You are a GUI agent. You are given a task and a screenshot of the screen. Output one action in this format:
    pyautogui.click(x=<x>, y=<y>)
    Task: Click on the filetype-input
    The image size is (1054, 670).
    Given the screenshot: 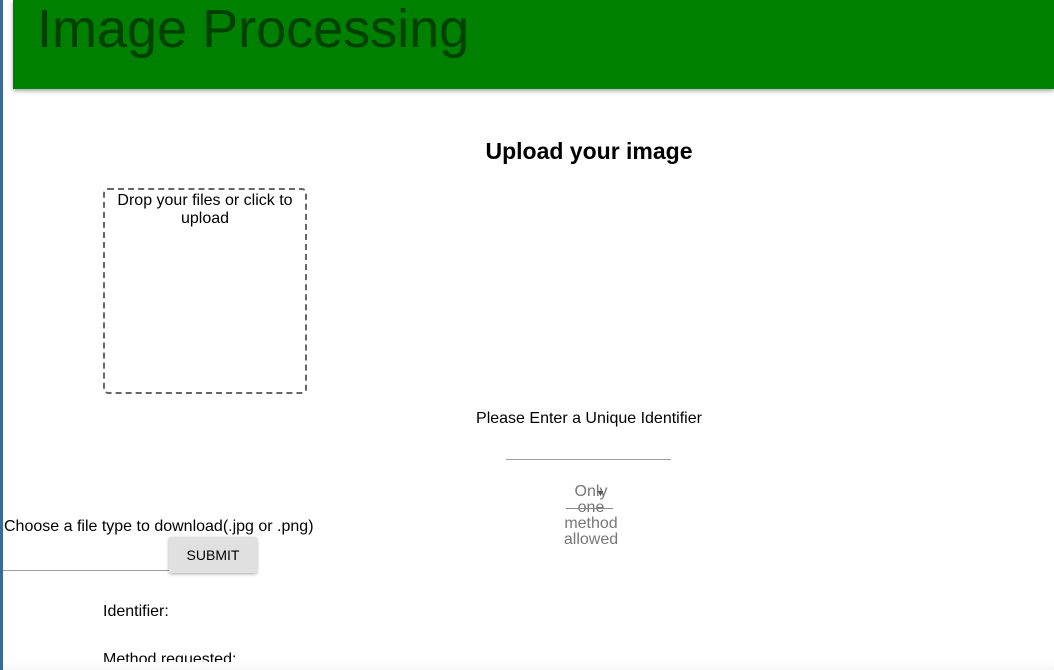 What is the action you would take?
    pyautogui.click(x=86, y=560)
    